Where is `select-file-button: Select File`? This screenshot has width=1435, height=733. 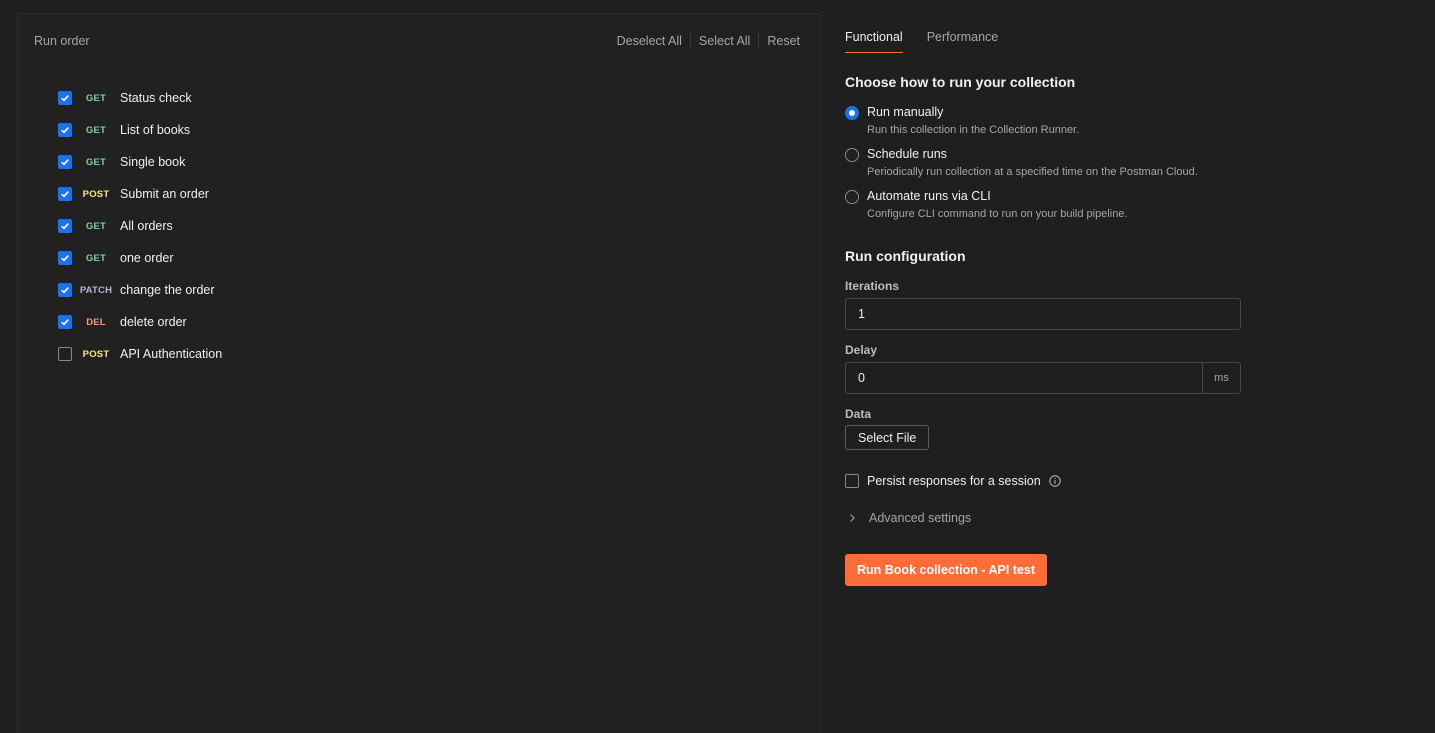
select-file-button: Select File is located at coordinates (887, 437).